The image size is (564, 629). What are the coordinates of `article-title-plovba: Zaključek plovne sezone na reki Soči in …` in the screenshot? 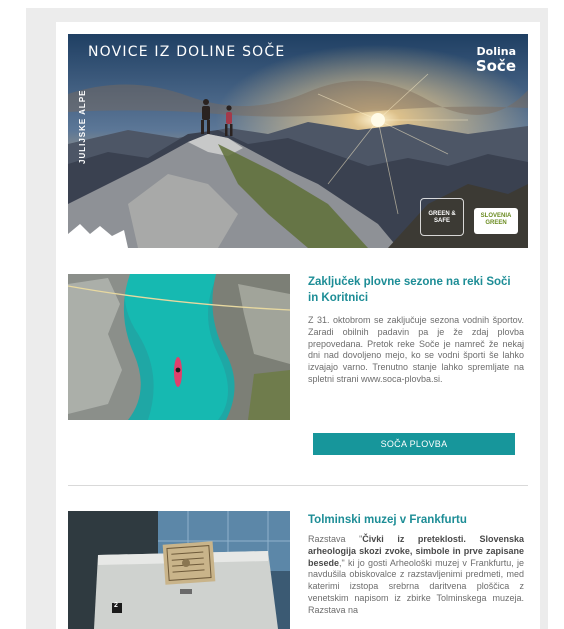 It's located at (416, 290).